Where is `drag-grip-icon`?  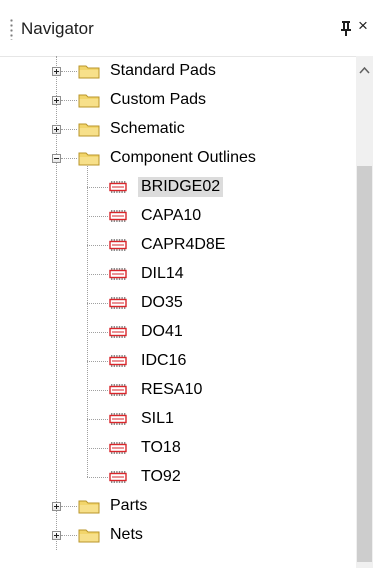 drag-grip-icon is located at coordinates (11, 29).